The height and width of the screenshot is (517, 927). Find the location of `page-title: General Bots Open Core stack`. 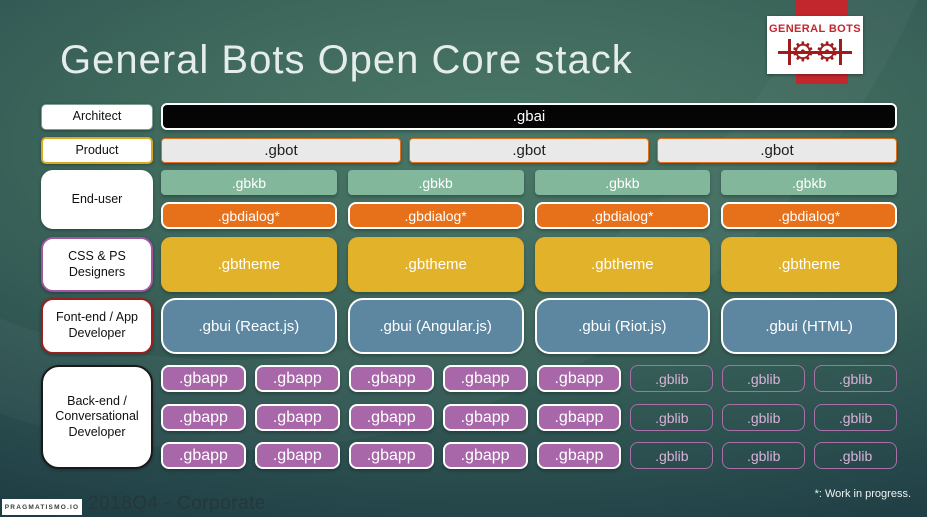

page-title: General Bots Open Core stack is located at coordinates (346, 60).